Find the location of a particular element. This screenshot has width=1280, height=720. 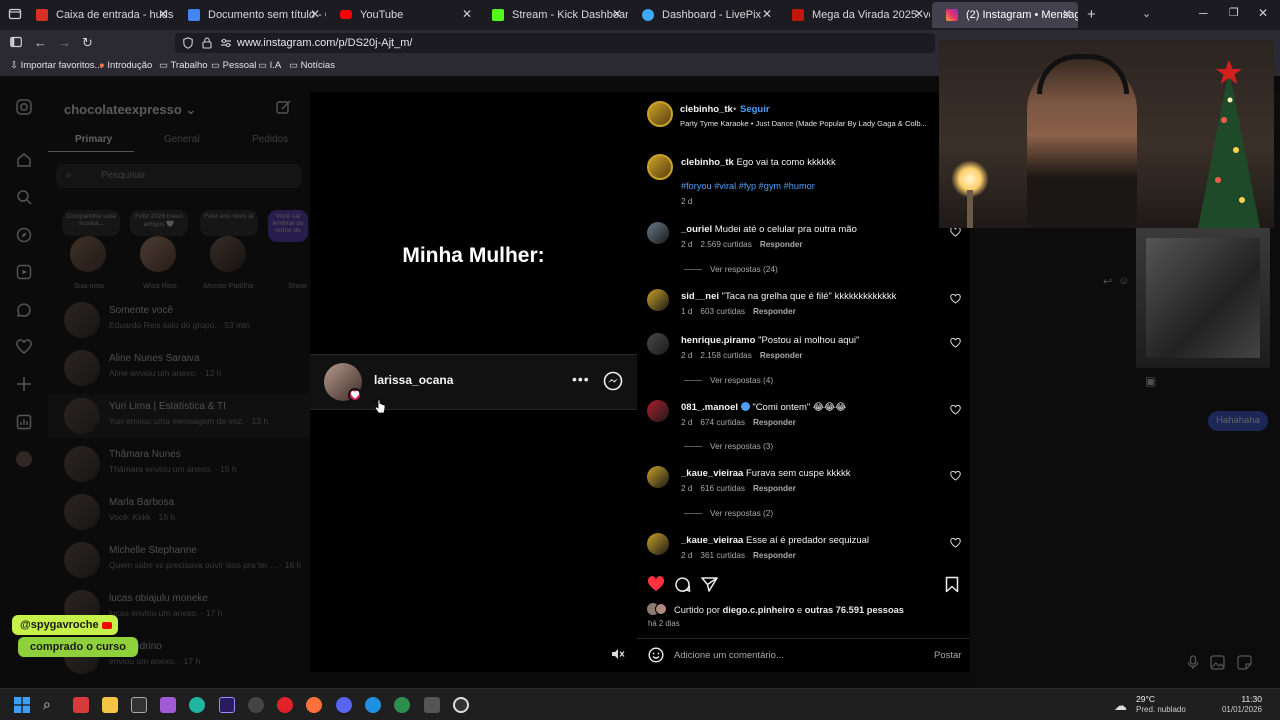

windows-start-icon is located at coordinates (22, 705).